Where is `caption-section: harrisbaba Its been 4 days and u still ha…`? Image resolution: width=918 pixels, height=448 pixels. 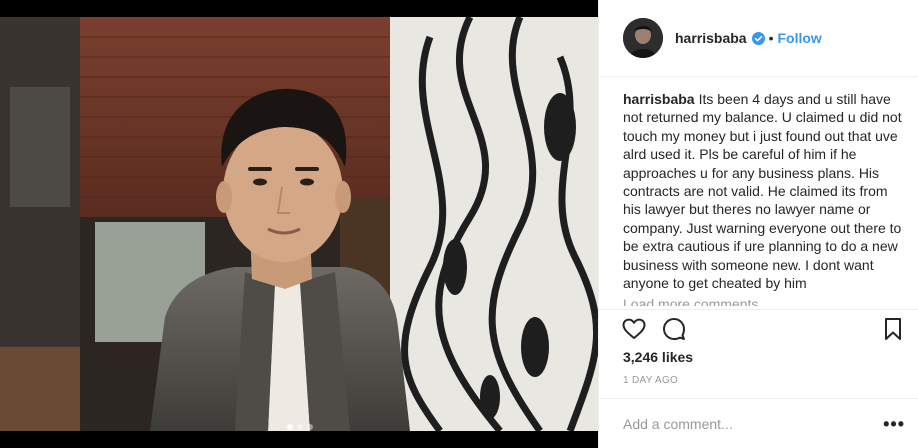 caption-section: harrisbaba Its been 4 days and u still ha… is located at coordinates (763, 195).